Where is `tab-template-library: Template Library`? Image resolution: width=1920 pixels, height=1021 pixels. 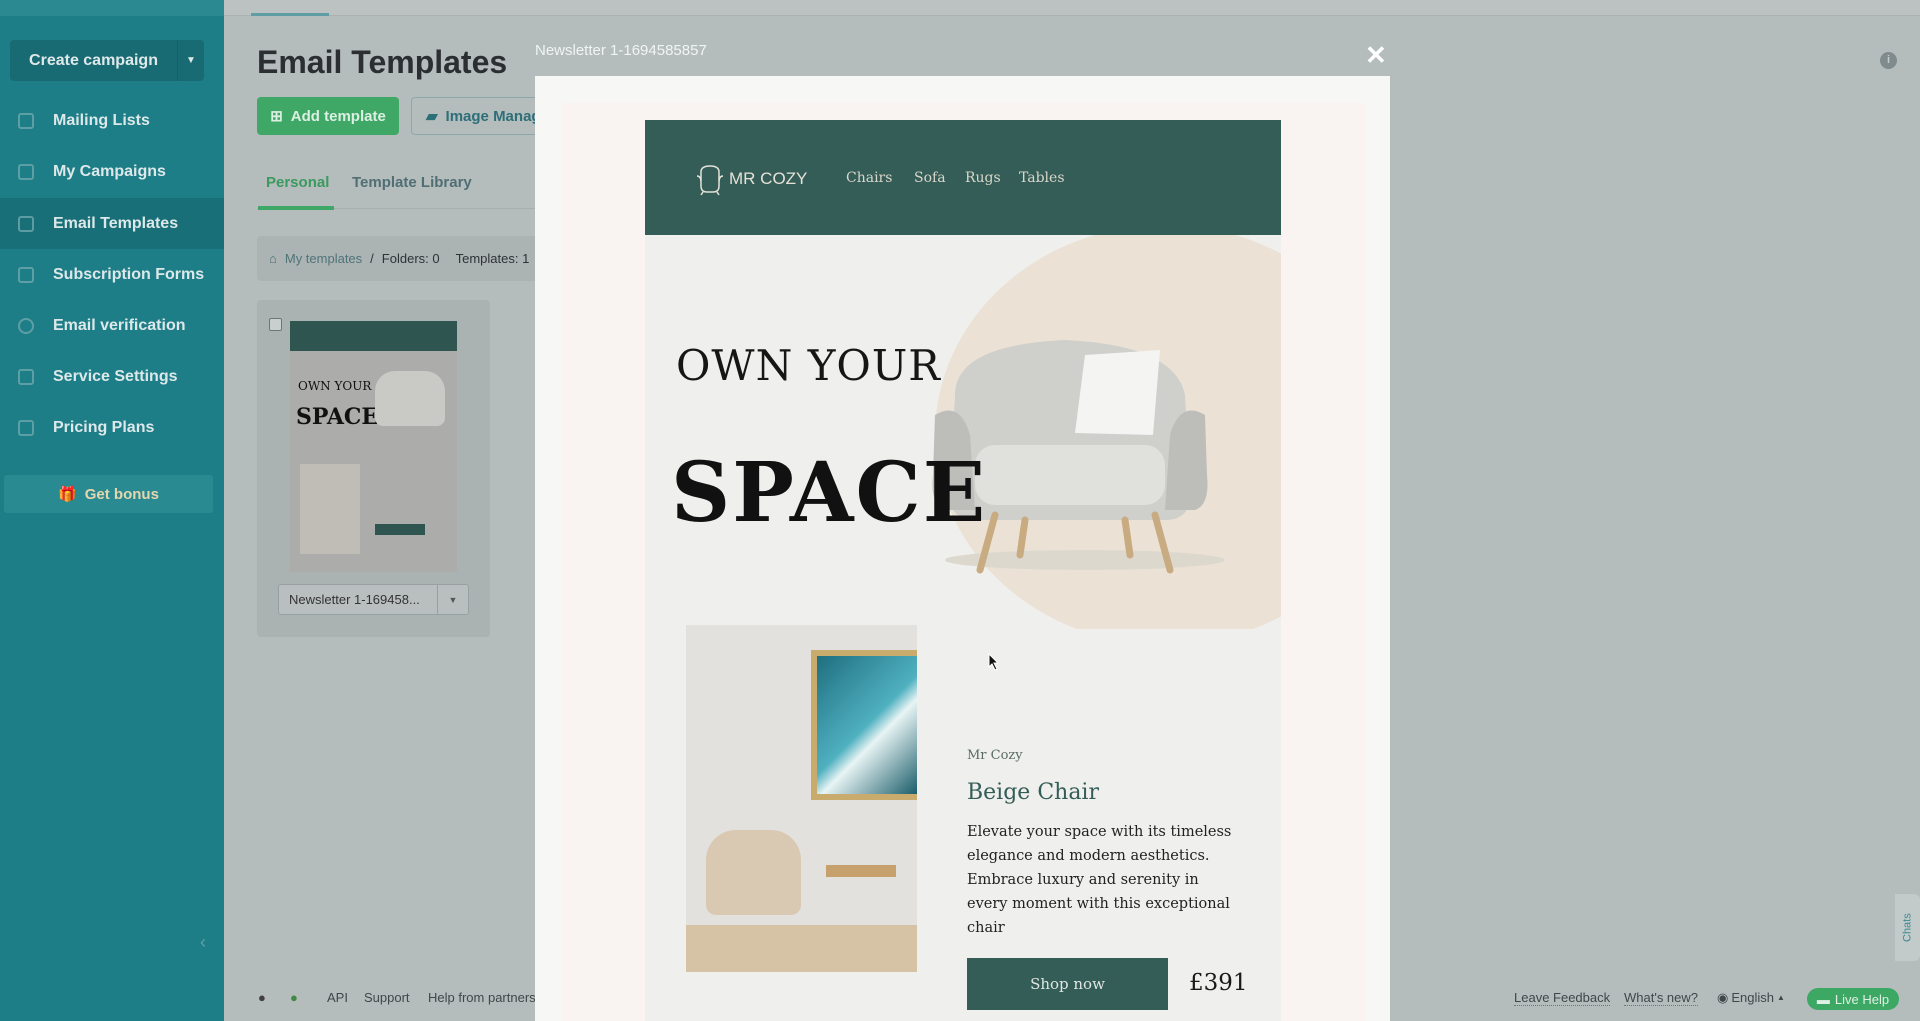 tab-template-library: Template Library is located at coordinates (412, 182).